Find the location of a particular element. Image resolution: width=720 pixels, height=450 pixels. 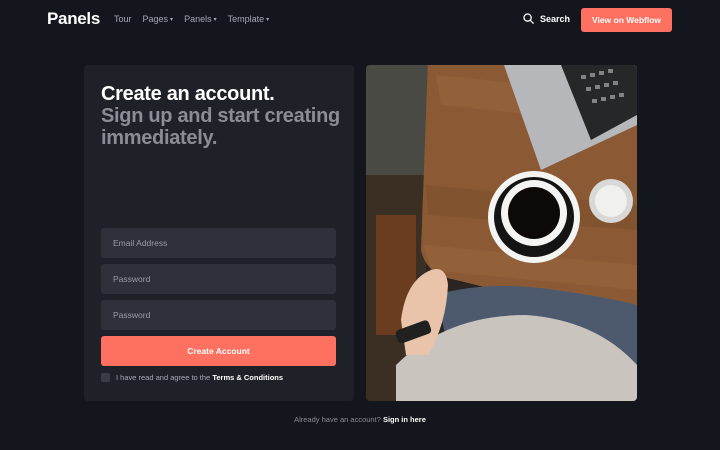

nav-link-panels: Panels ▾ is located at coordinates (200, 19).